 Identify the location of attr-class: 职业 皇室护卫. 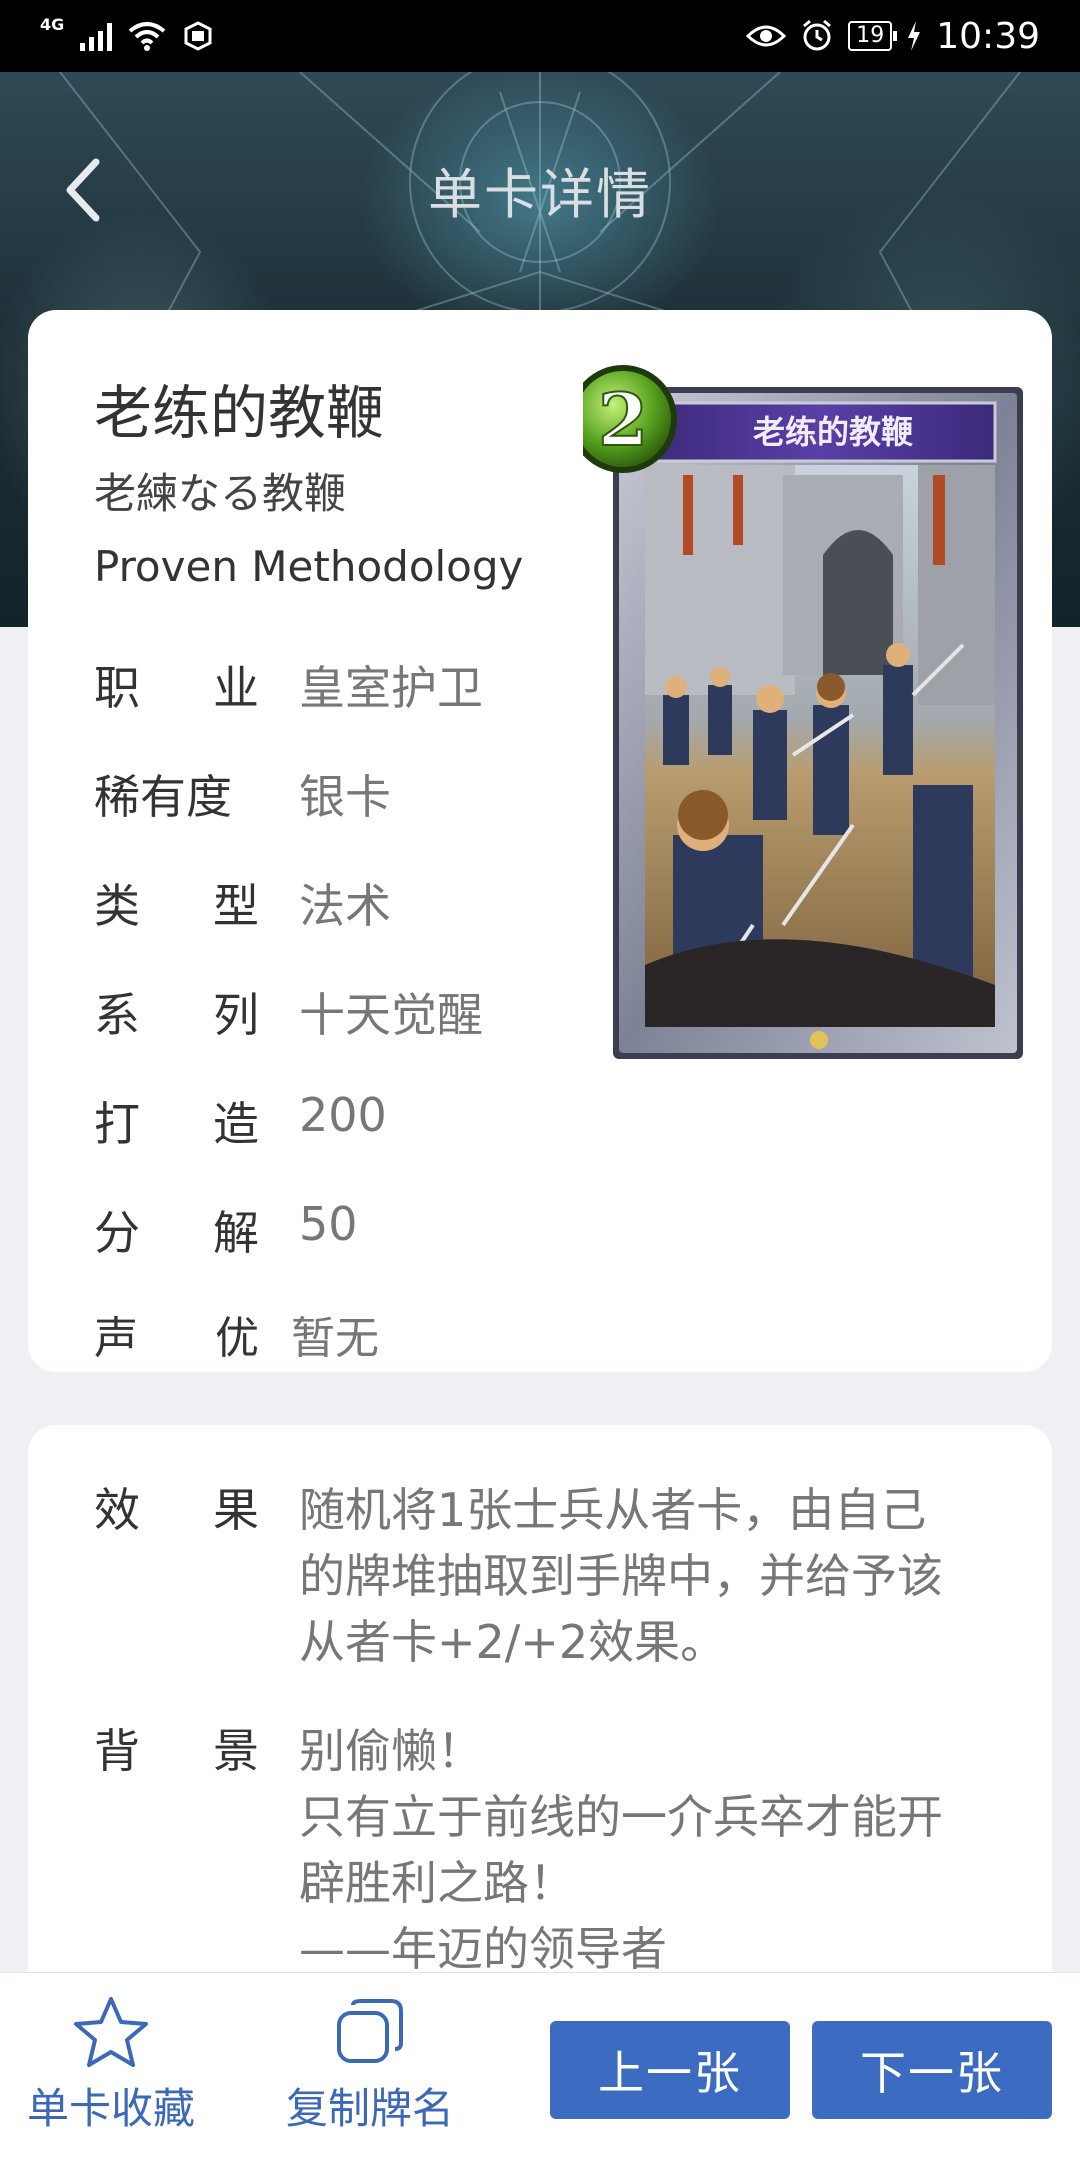
(334, 685).